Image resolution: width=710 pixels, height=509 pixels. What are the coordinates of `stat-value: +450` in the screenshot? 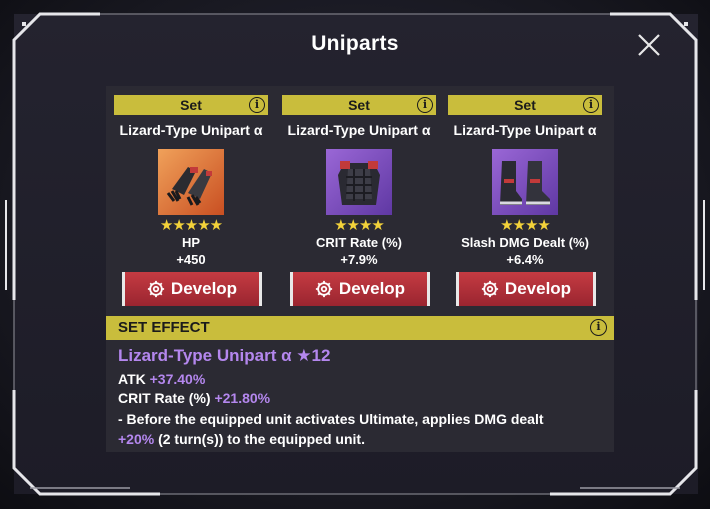 It's located at (191, 259).